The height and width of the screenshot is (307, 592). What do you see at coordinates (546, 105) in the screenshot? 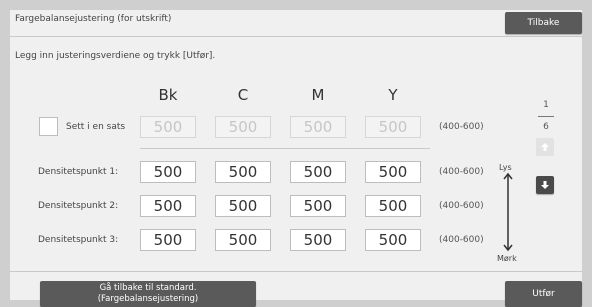
I see `page-current: 1` at bounding box center [546, 105].